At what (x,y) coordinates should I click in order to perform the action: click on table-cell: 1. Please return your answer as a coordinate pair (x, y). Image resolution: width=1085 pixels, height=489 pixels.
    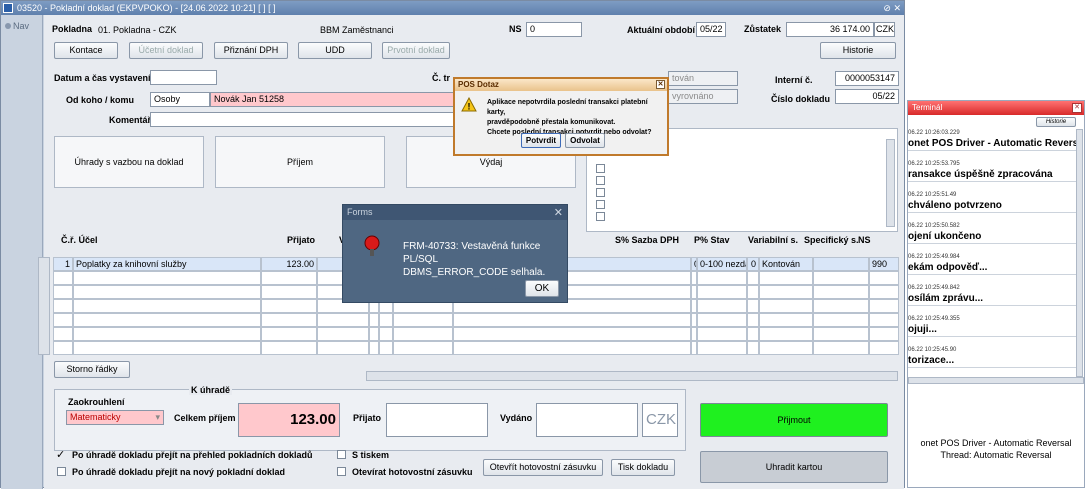
    Looking at the image, I should click on (63, 264).